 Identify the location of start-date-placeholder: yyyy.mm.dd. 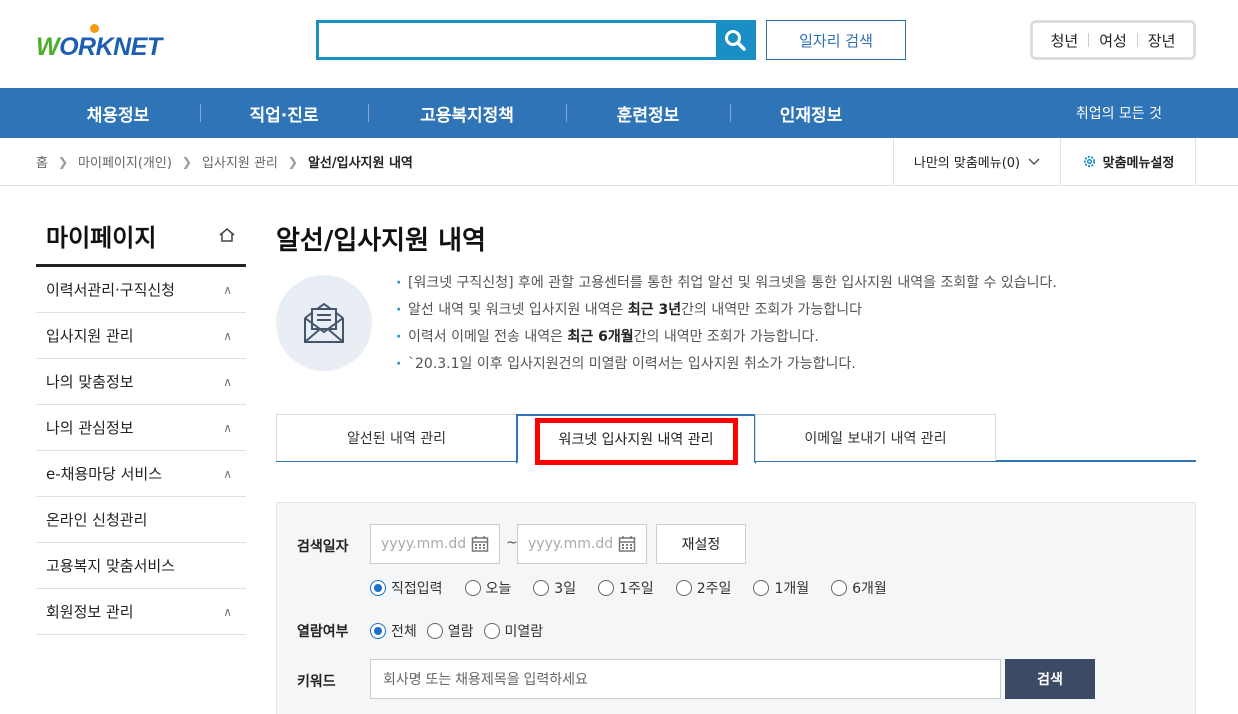
(424, 544).